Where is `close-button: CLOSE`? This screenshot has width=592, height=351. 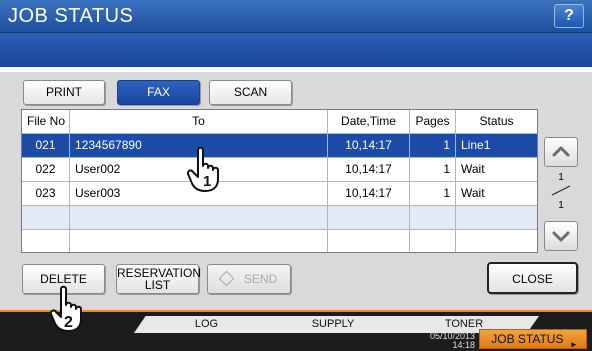
close-button: CLOSE is located at coordinates (532, 278).